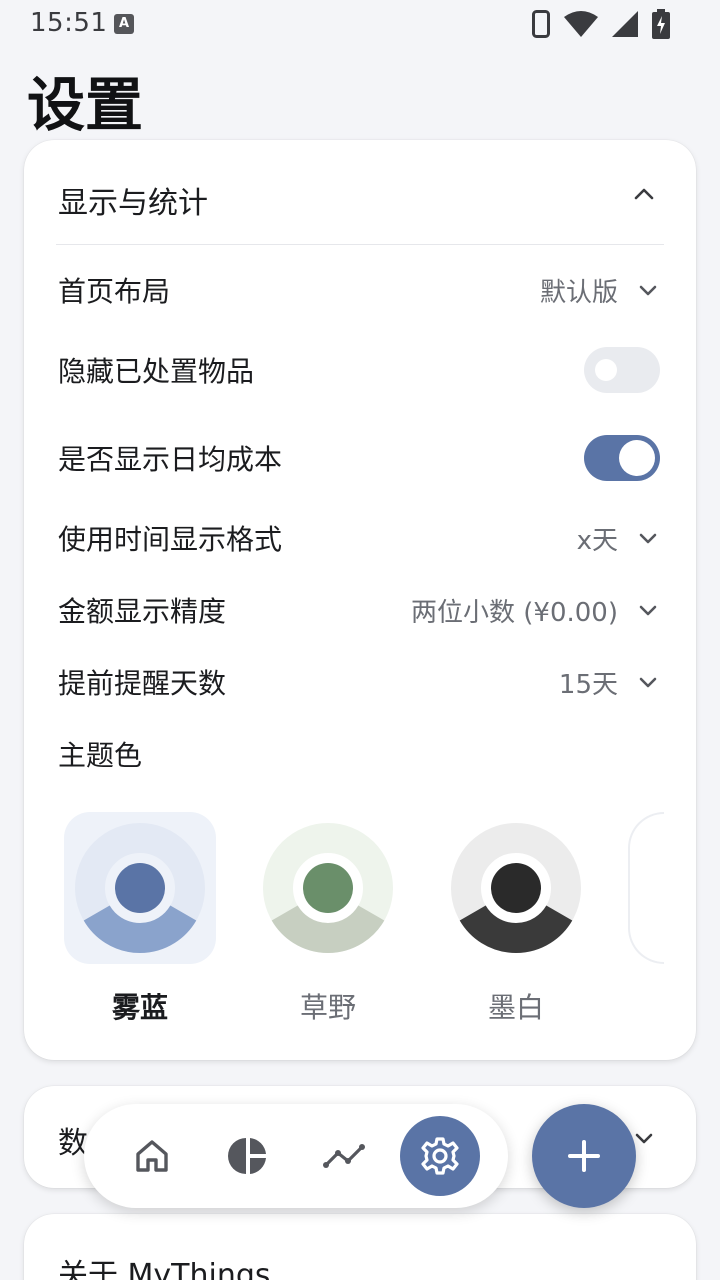  Describe the element at coordinates (515, 1007) in the screenshot. I see `theme-label-ink-white: 墨白` at that location.